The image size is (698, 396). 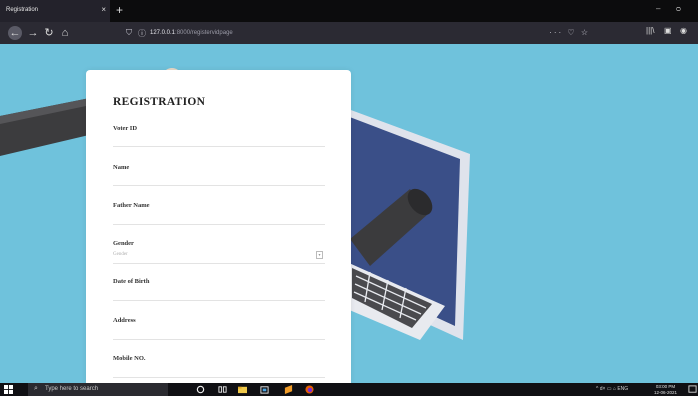 I want to click on library-icon: |||\, so click(x=650, y=30).